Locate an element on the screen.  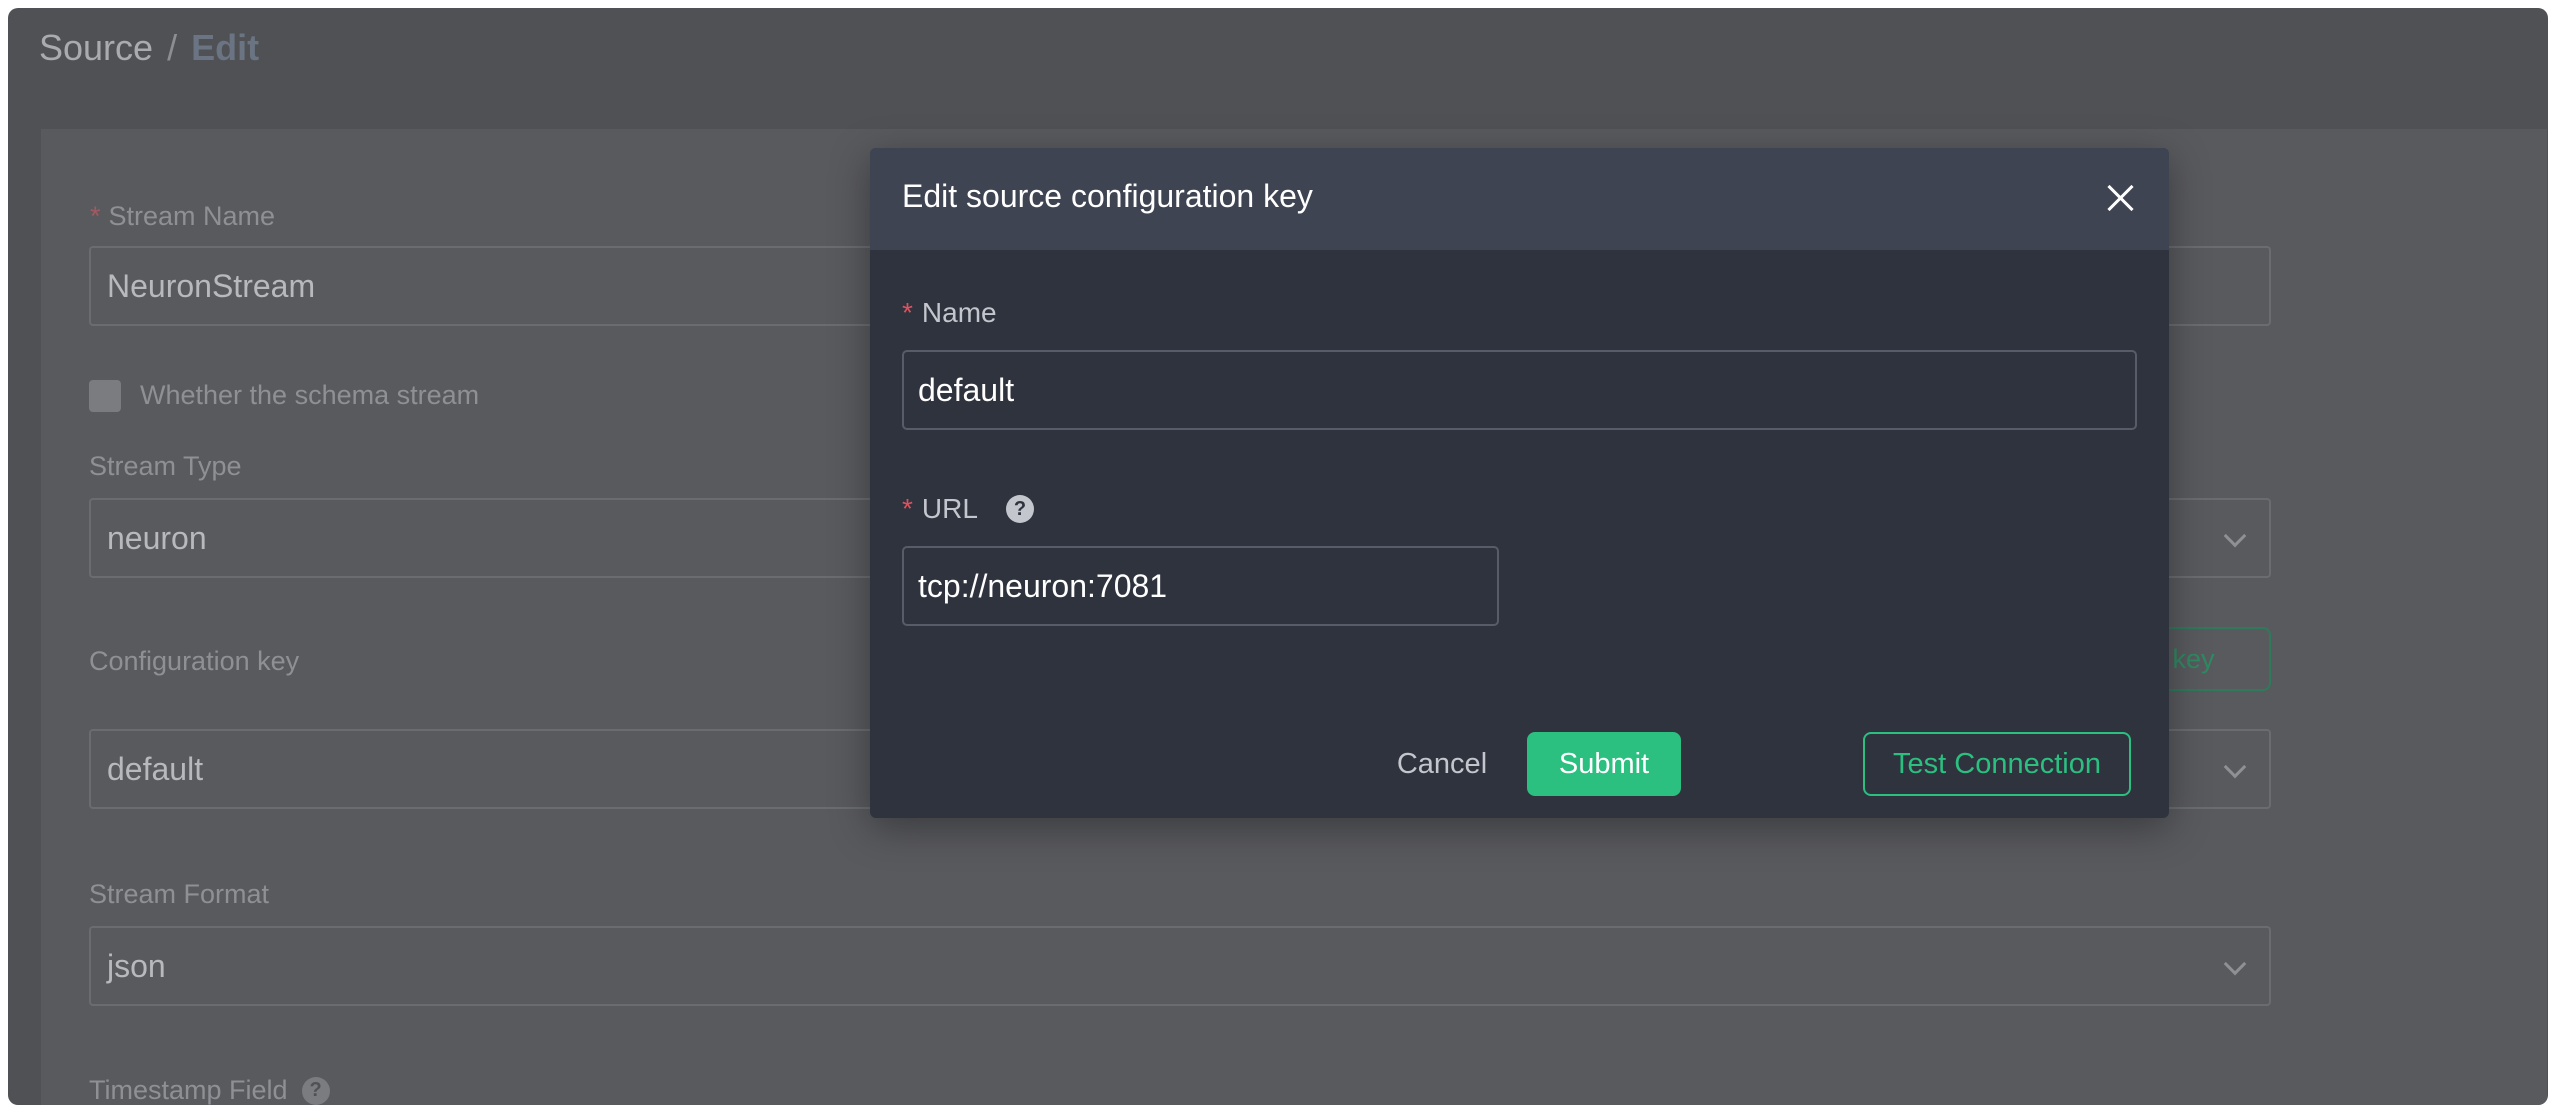
breadcrumb: Source / Edit is located at coordinates (149, 48).